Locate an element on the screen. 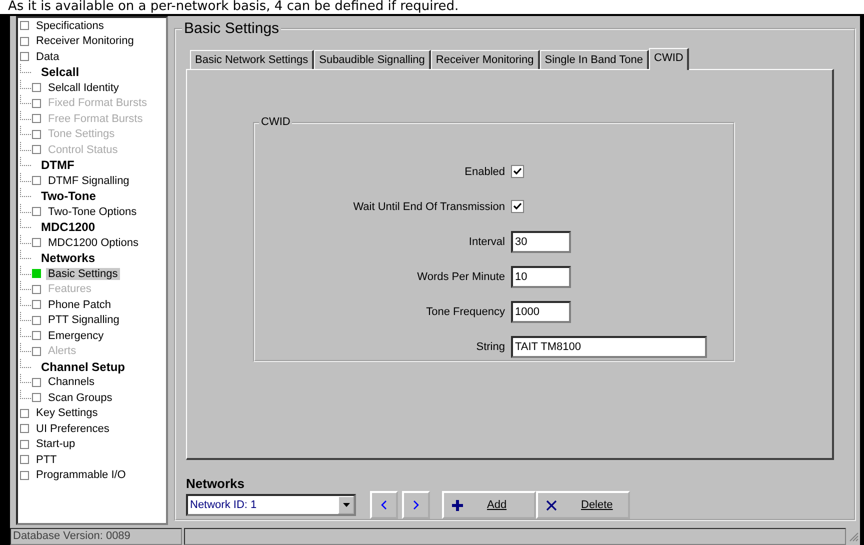  input-field: TAIT TM8100 is located at coordinates (609, 347).